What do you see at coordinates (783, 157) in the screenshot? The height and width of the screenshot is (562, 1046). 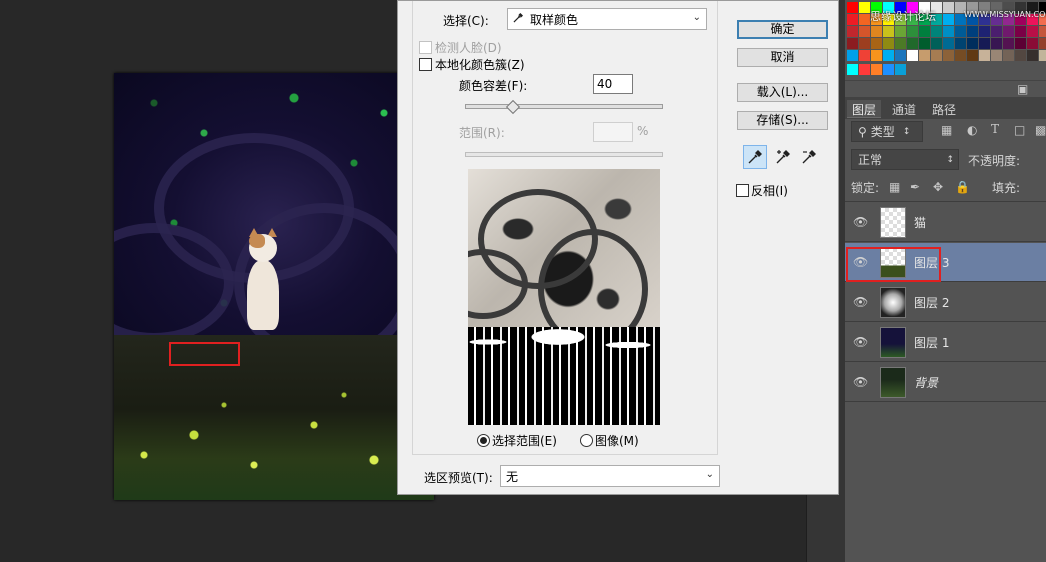 I see `eyedropper-plus-icon` at bounding box center [783, 157].